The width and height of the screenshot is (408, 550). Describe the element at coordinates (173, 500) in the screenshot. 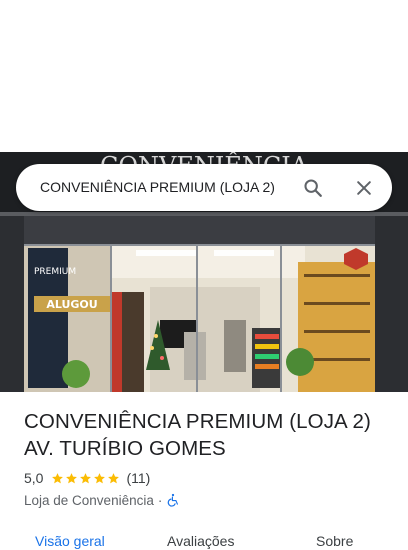

I see `wheelchair-icon` at that location.